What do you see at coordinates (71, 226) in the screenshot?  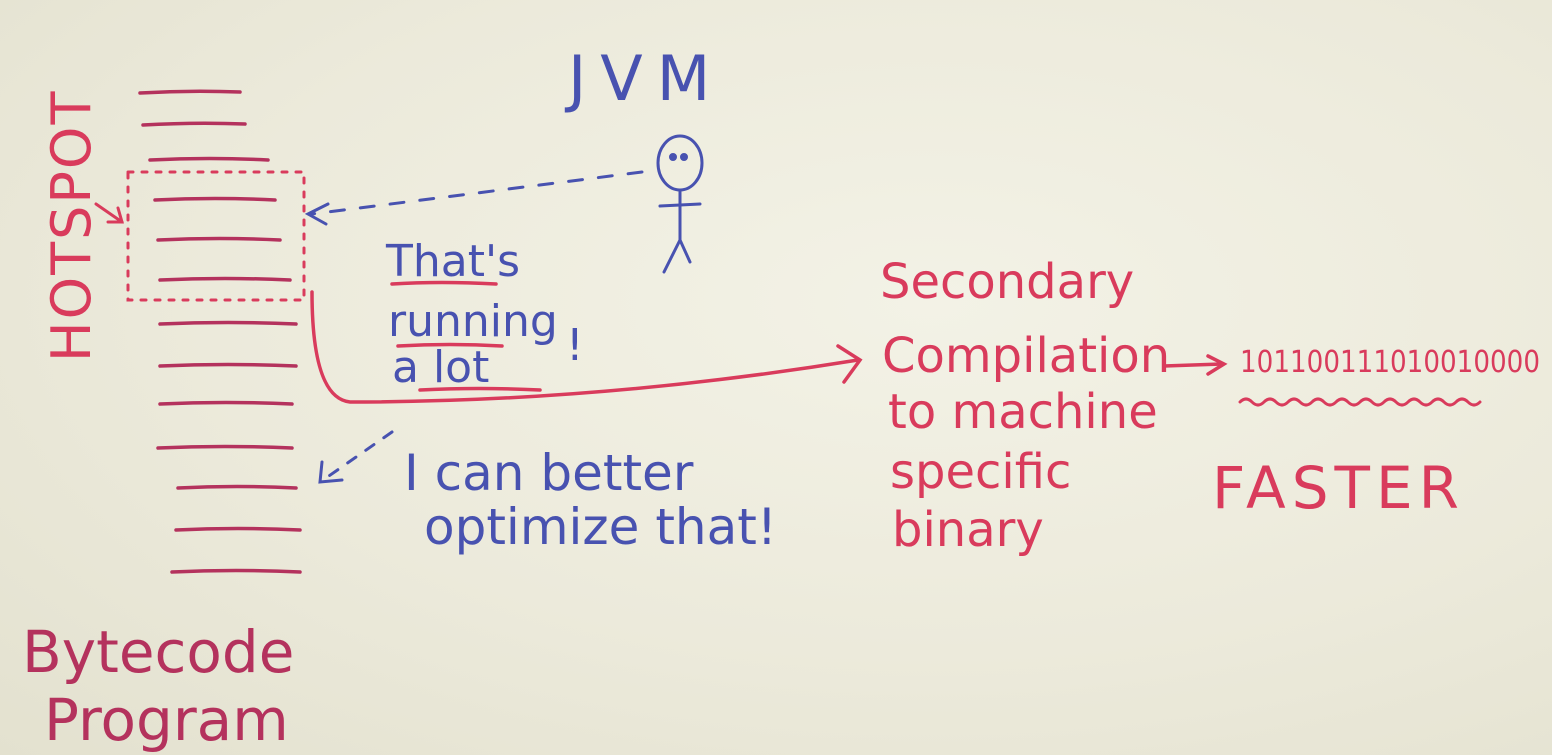 I see `hotspot-label: HOTSPOT` at bounding box center [71, 226].